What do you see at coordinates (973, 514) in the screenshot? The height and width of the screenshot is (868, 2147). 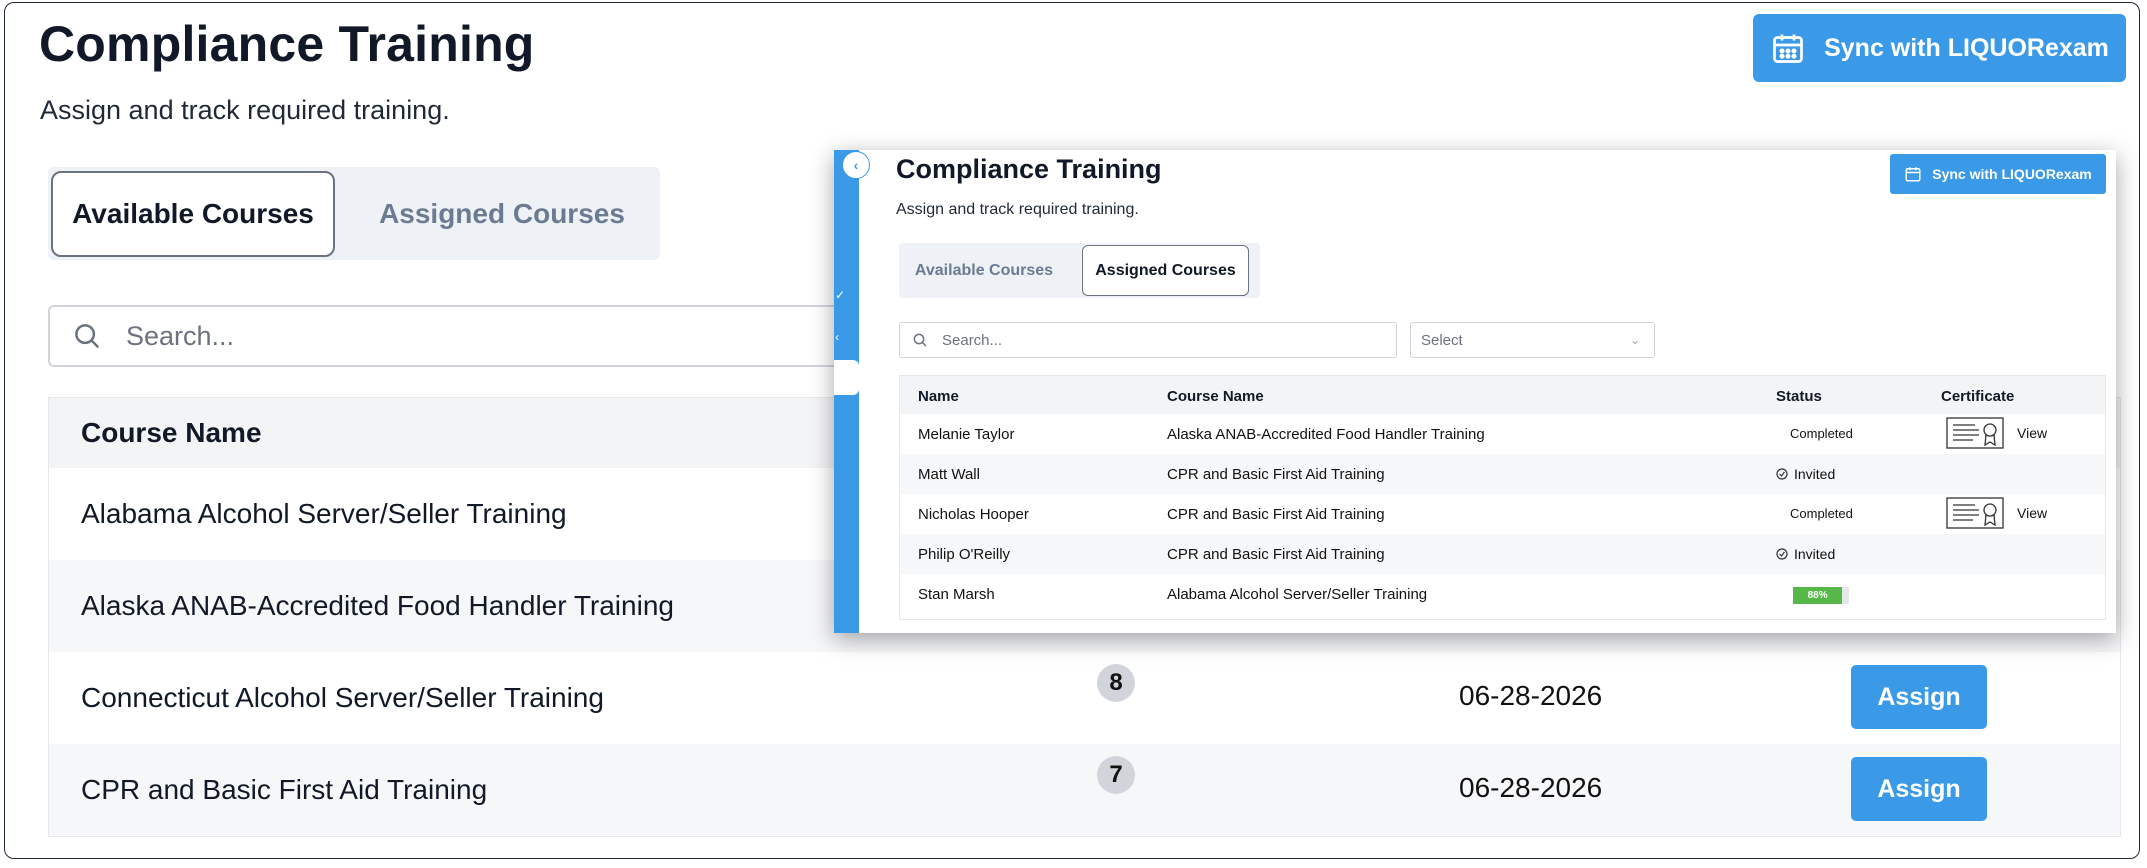 I see `employee-name: Nicholas Hooper` at bounding box center [973, 514].